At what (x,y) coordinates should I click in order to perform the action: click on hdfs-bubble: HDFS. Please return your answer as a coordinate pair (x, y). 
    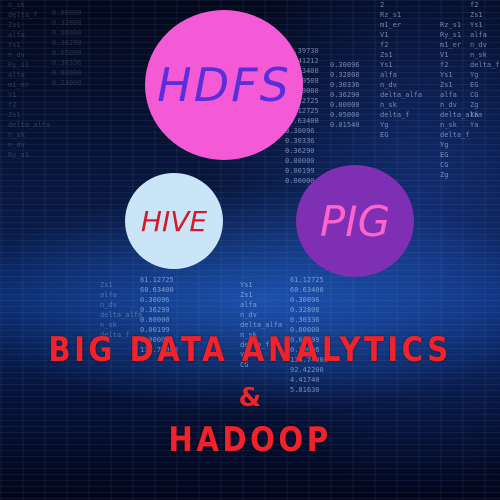
    Looking at the image, I should click on (224, 85).